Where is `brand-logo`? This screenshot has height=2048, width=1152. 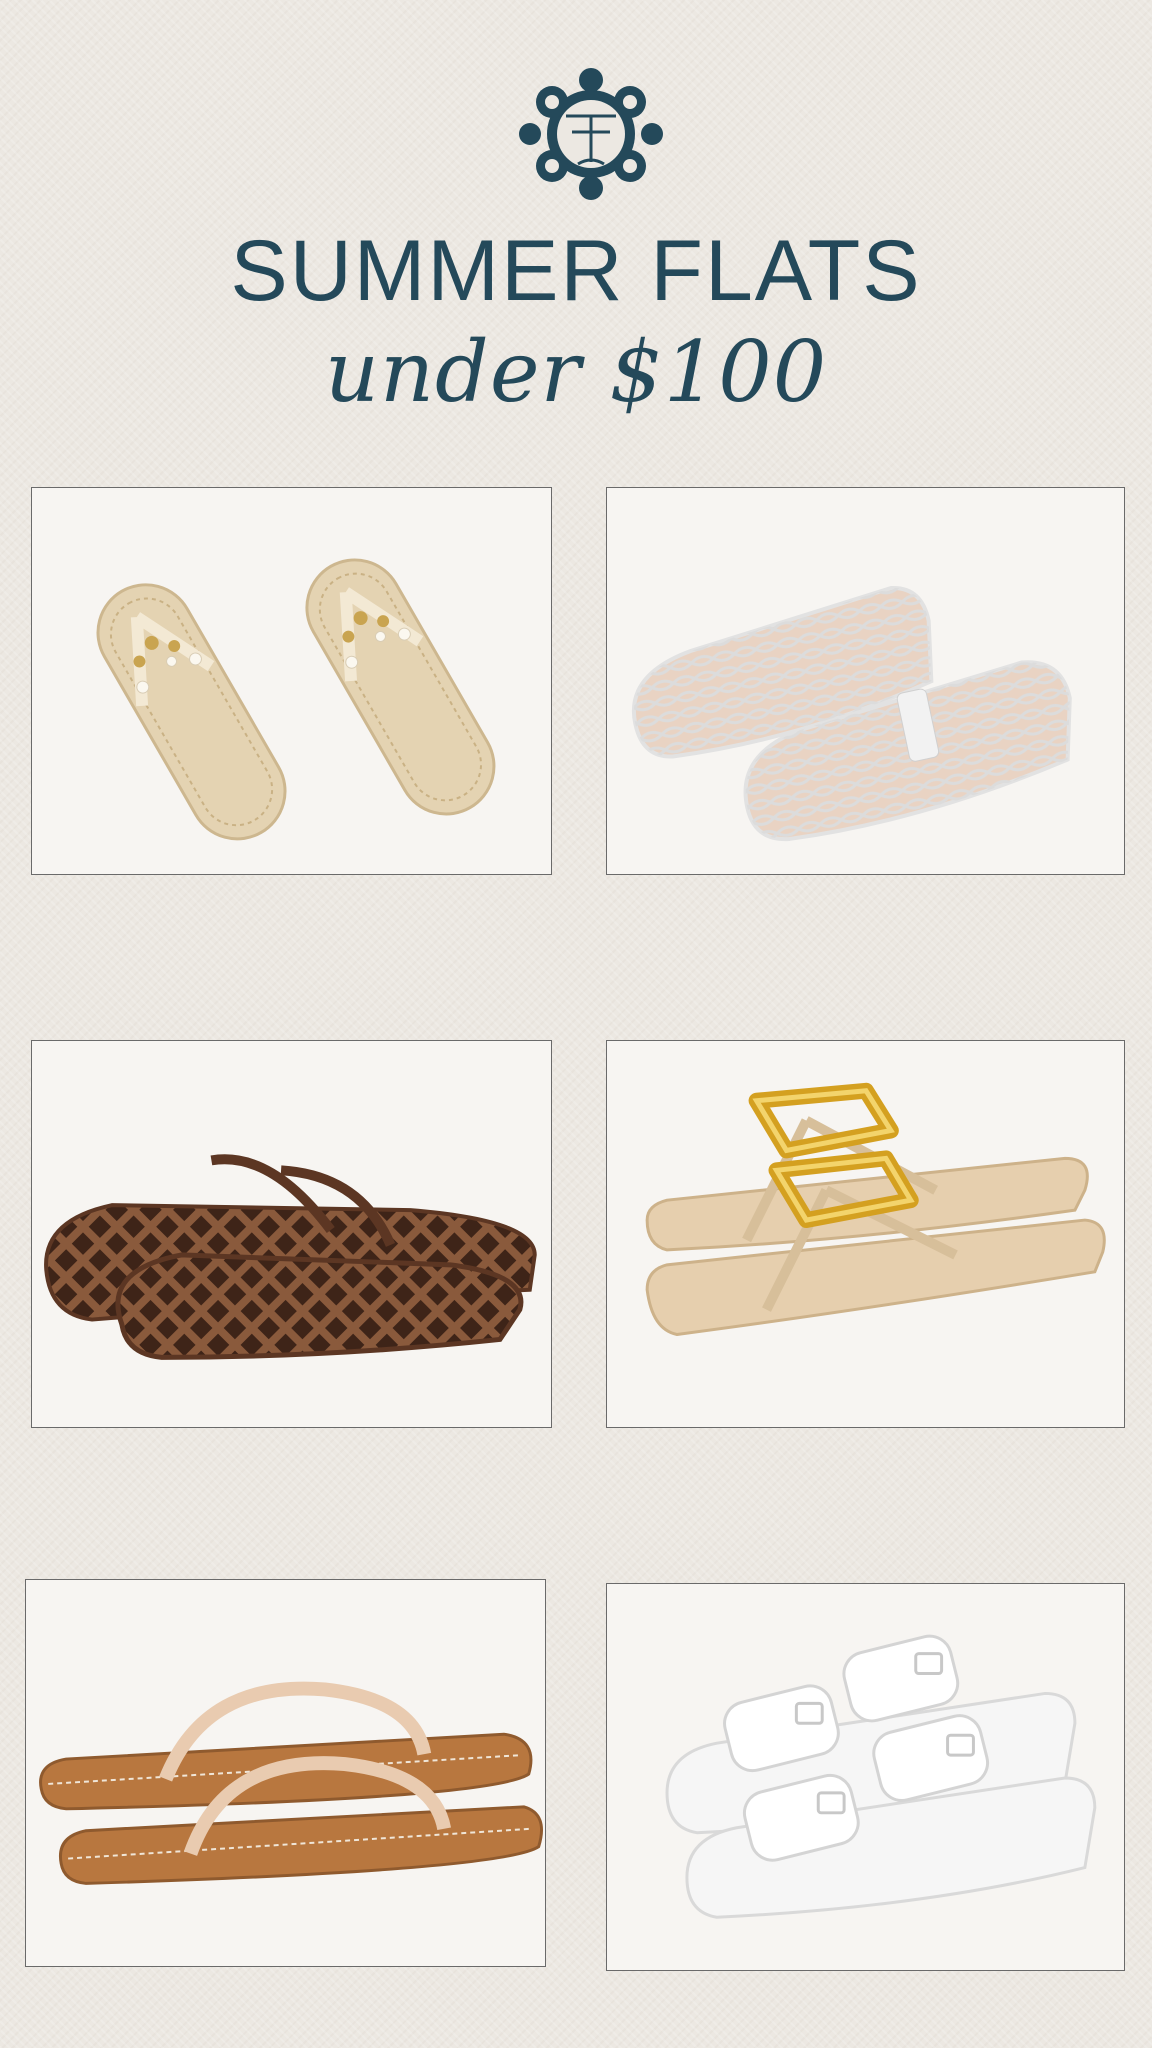 brand-logo is located at coordinates (591, 134).